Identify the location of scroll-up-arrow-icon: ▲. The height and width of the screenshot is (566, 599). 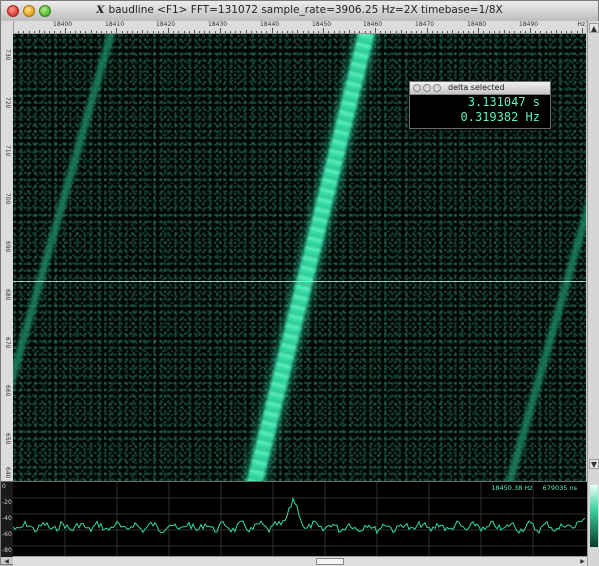
(594, 28).